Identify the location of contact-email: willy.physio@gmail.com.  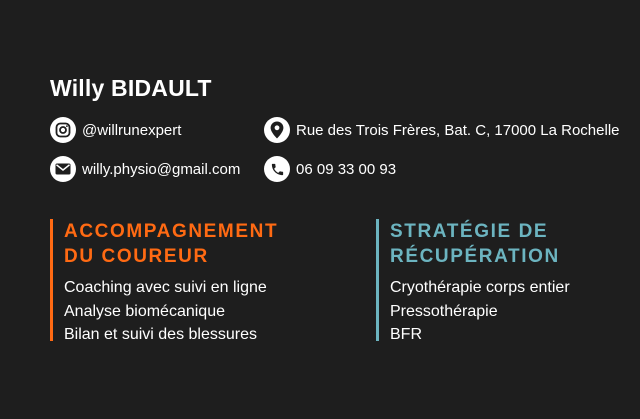
(145, 169).